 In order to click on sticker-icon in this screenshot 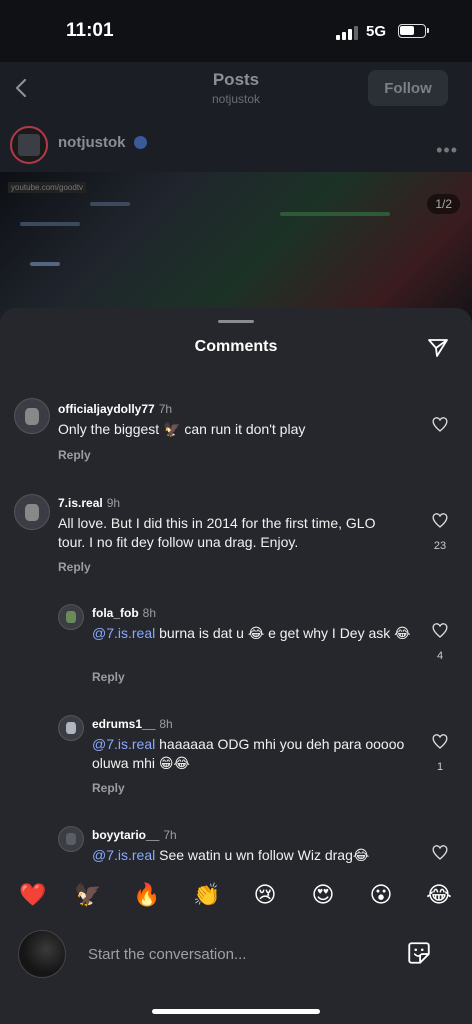, I will do `click(419, 953)`.